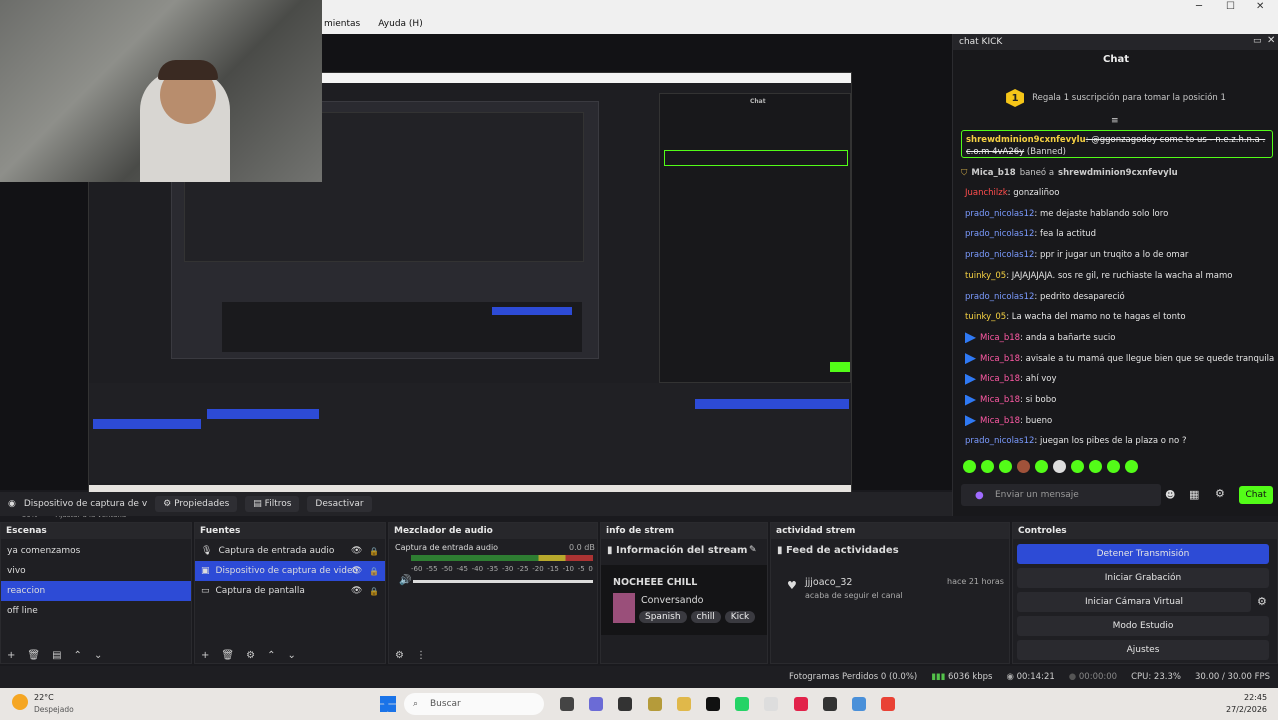 The image size is (1278, 720). Describe the element at coordinates (56, 655) in the screenshot. I see `filter-icon: ▤` at that location.